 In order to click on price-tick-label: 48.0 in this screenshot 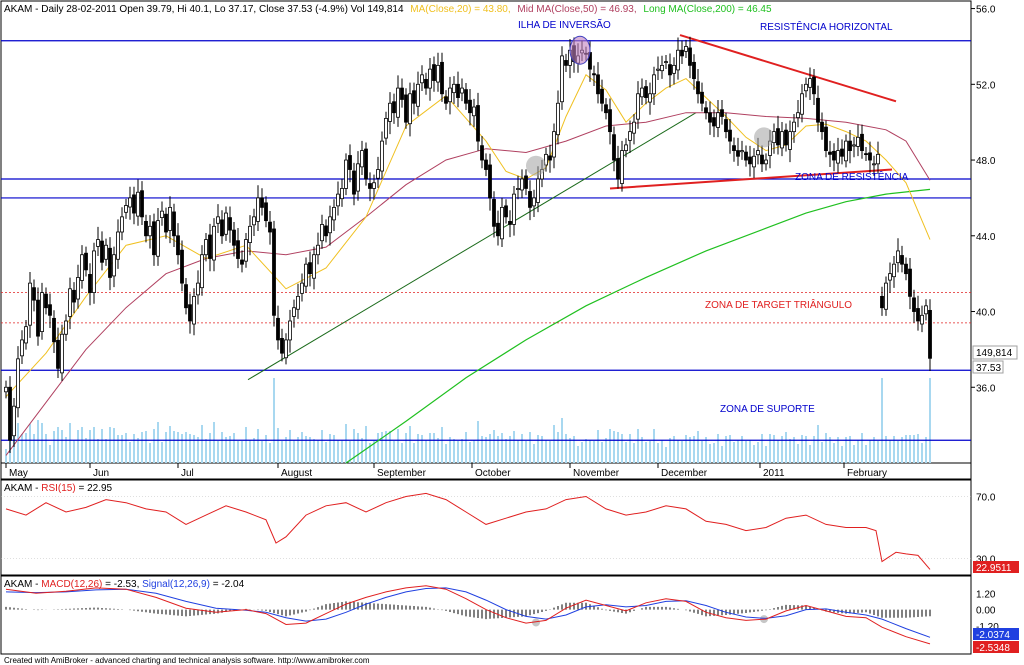, I will do `click(986, 161)`.